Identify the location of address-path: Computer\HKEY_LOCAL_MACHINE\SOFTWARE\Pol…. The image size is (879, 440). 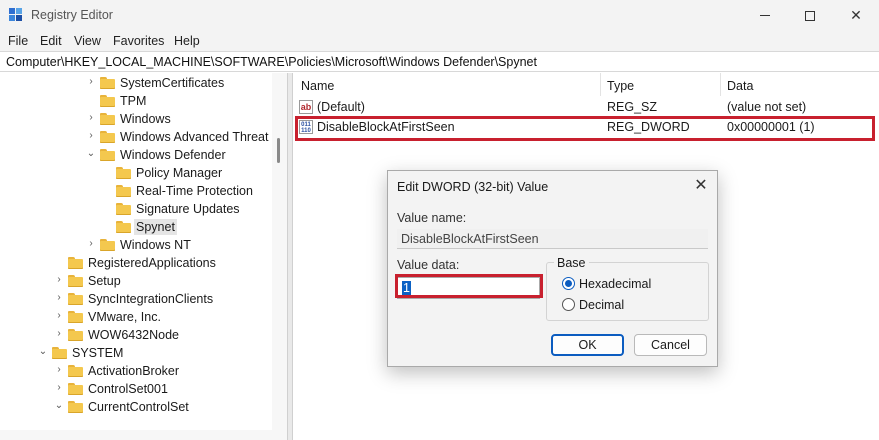
(271, 62).